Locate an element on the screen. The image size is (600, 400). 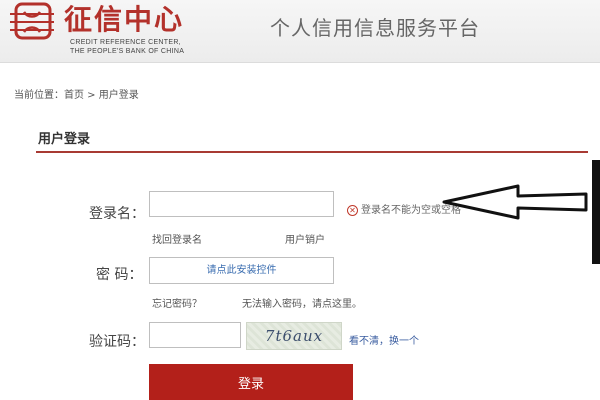
password-install-control-button: 请点此安装控件 is located at coordinates (241, 270).